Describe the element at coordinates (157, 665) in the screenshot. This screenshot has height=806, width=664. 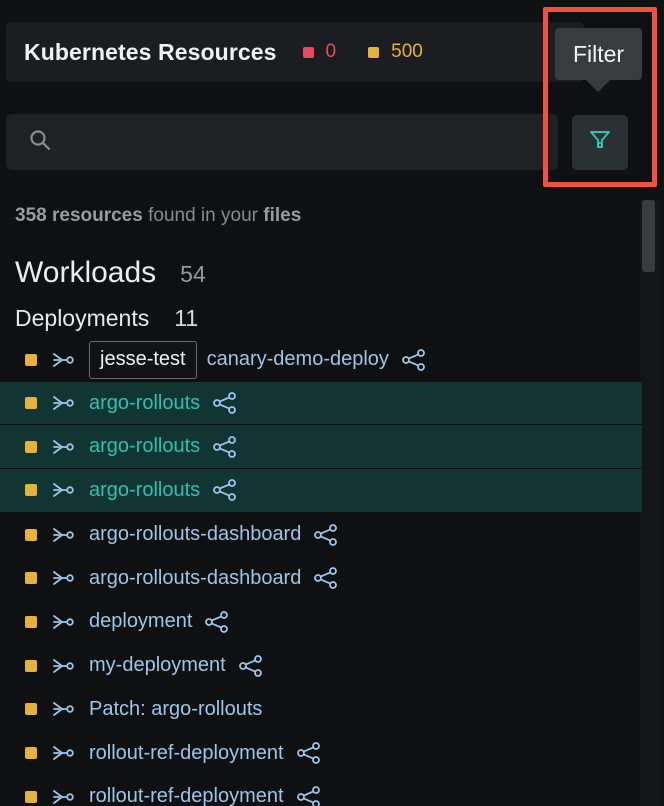
I see `resource-name: my-deployment` at that location.